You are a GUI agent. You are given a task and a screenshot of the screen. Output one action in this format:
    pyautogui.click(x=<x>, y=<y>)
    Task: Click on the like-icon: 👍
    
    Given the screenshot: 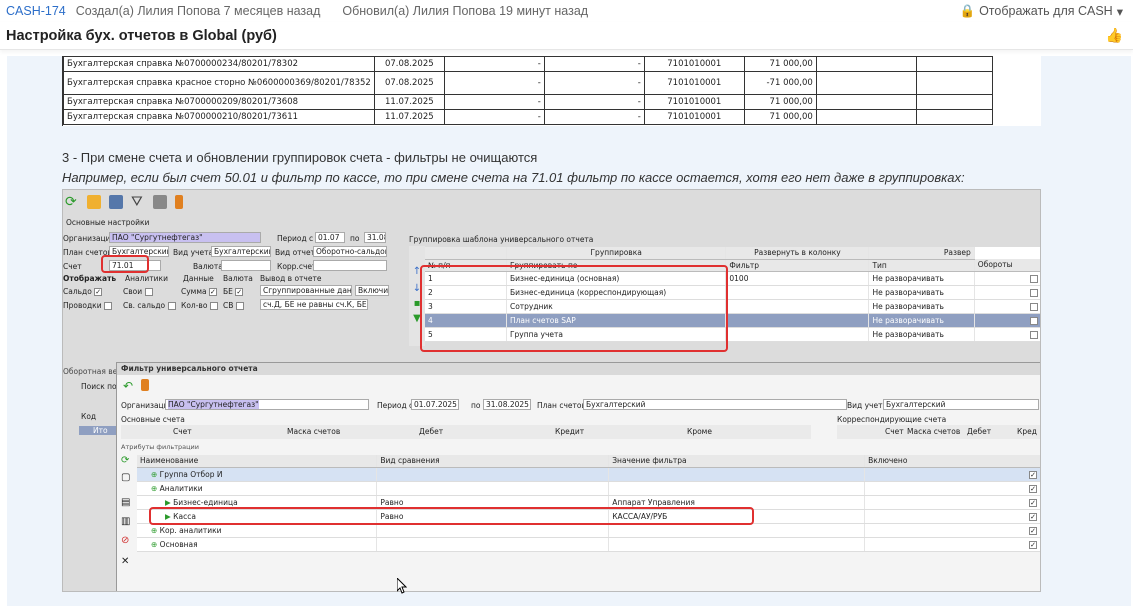 What is the action you would take?
    pyautogui.click(x=1116, y=35)
    